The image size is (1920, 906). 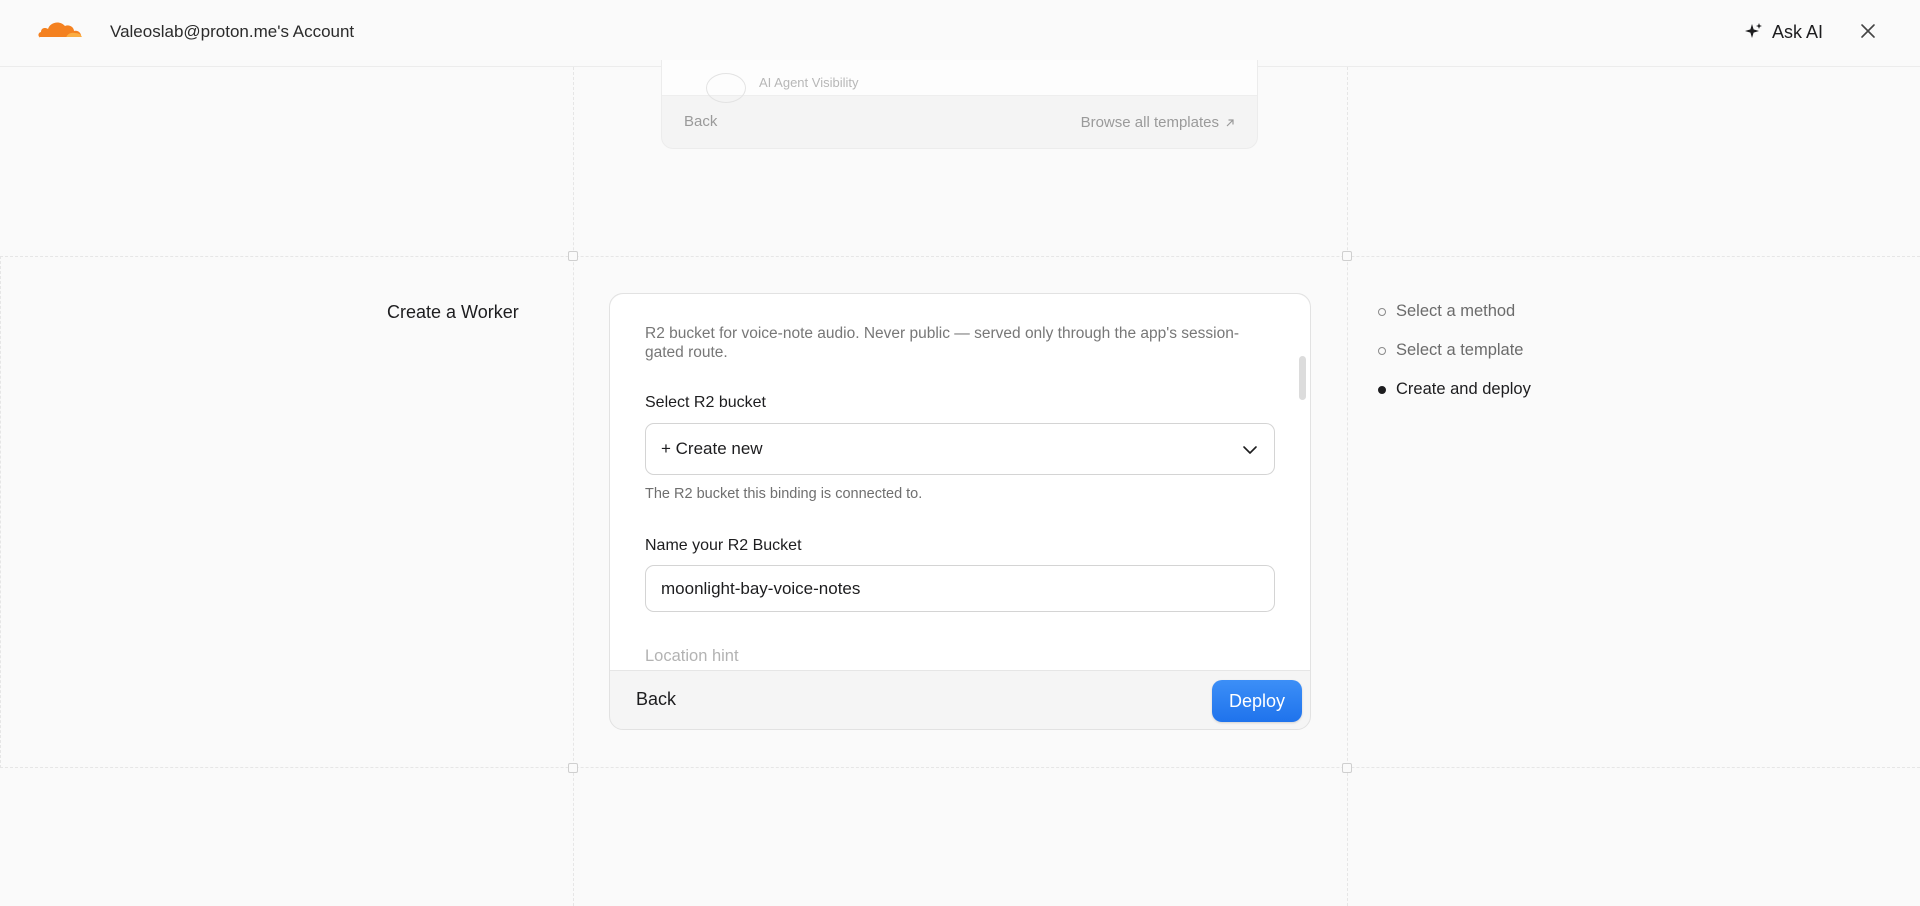 What do you see at coordinates (453, 312) in the screenshot?
I see `page-title: Create a Worker` at bounding box center [453, 312].